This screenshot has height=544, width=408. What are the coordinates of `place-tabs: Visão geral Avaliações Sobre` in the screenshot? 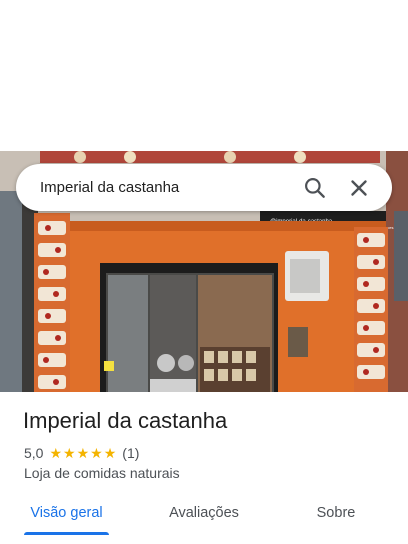 It's located at (204, 514).